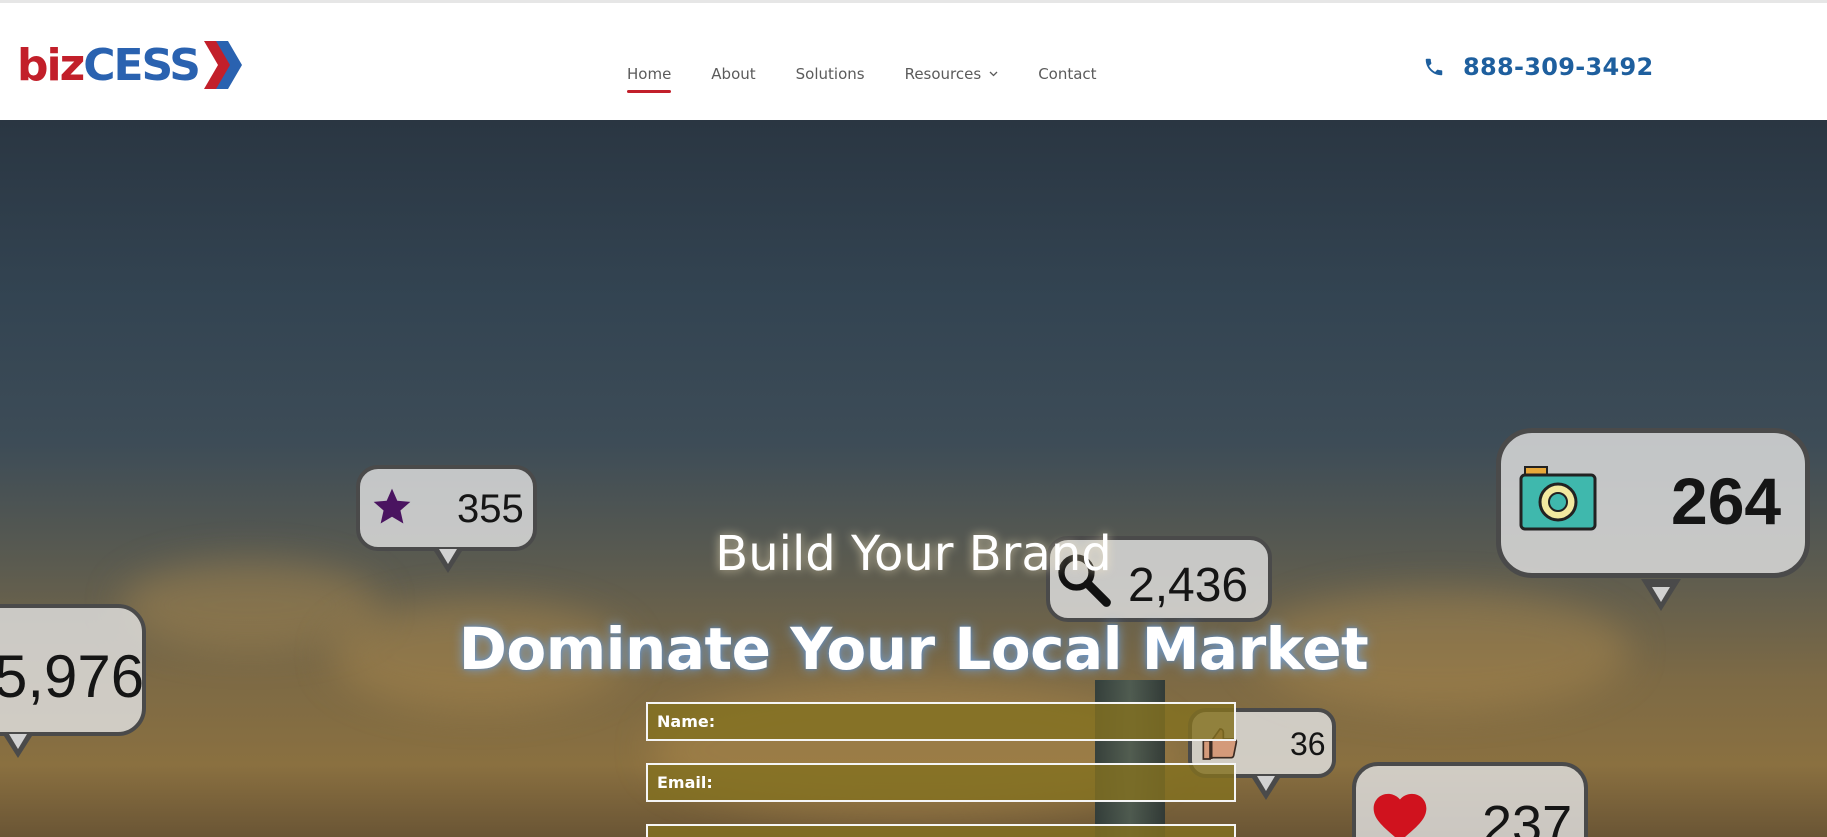  I want to click on name-field: Name:, so click(941, 721).